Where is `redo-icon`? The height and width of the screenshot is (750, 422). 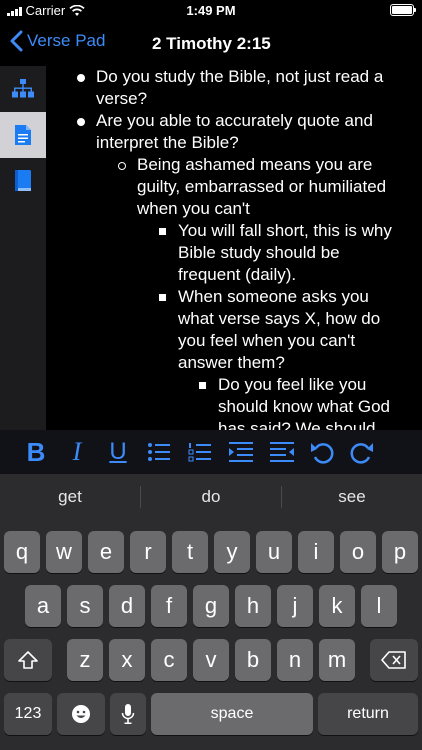
redo-icon is located at coordinates (361, 453).